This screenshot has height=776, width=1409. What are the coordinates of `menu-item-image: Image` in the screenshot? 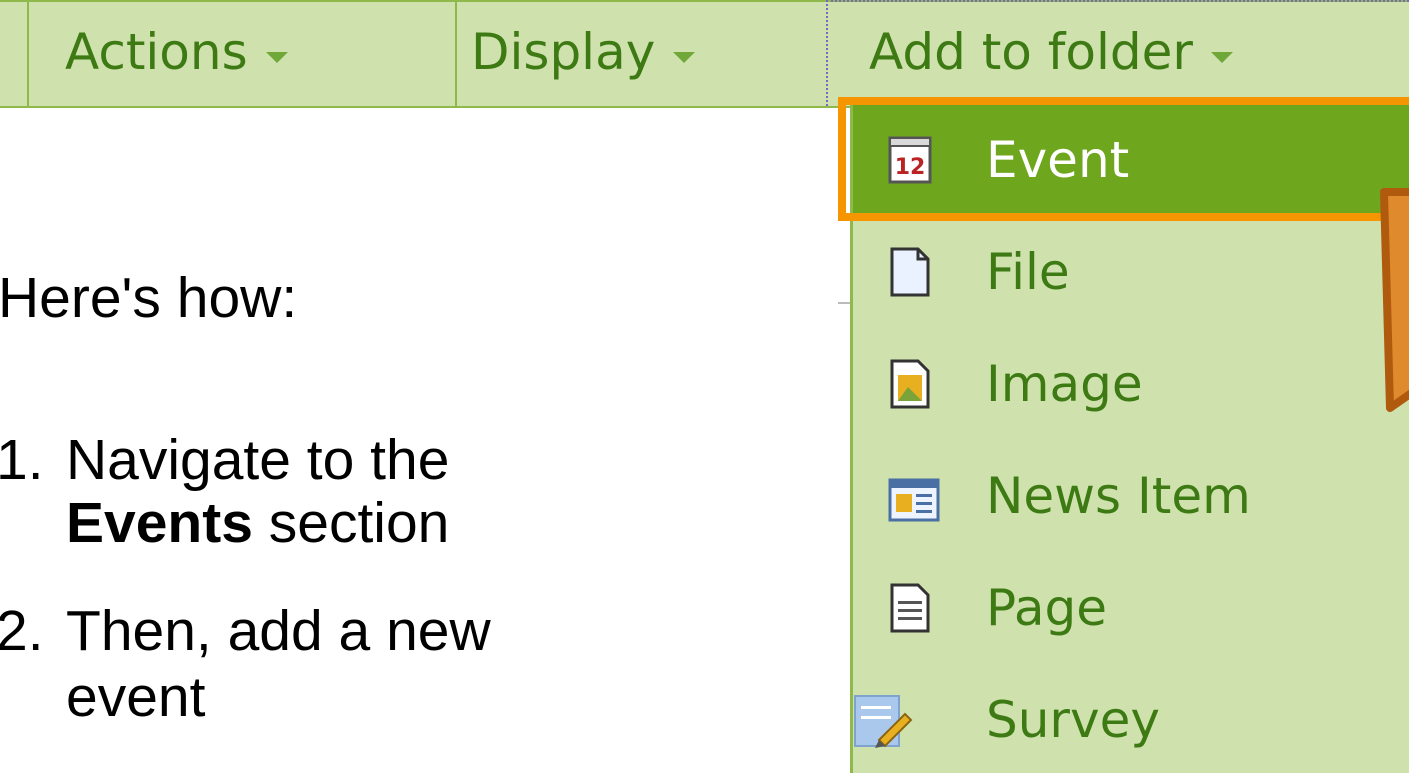 It's located at (1131, 384).